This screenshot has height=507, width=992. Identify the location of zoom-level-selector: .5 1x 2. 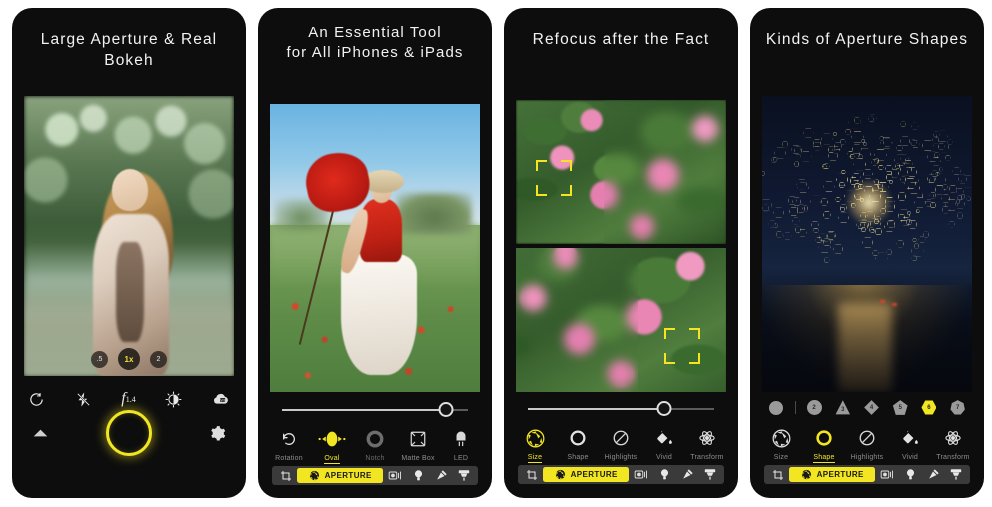
(129, 359).